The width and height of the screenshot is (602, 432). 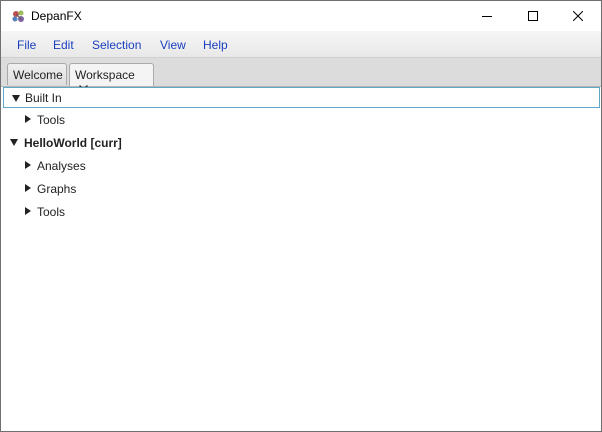 What do you see at coordinates (301, 16) in the screenshot?
I see `title-bar: DepanFX` at bounding box center [301, 16].